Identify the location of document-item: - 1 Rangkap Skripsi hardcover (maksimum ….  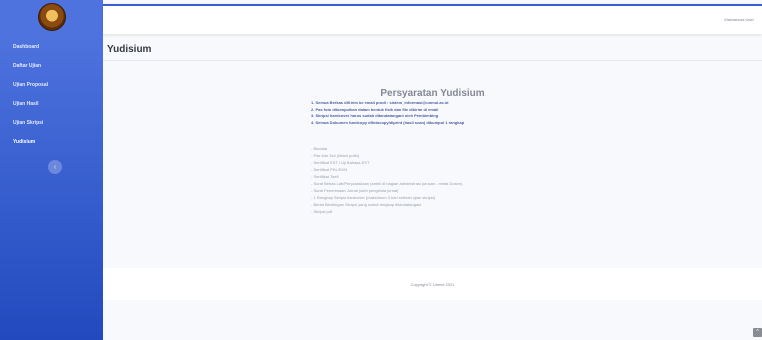
(373, 197).